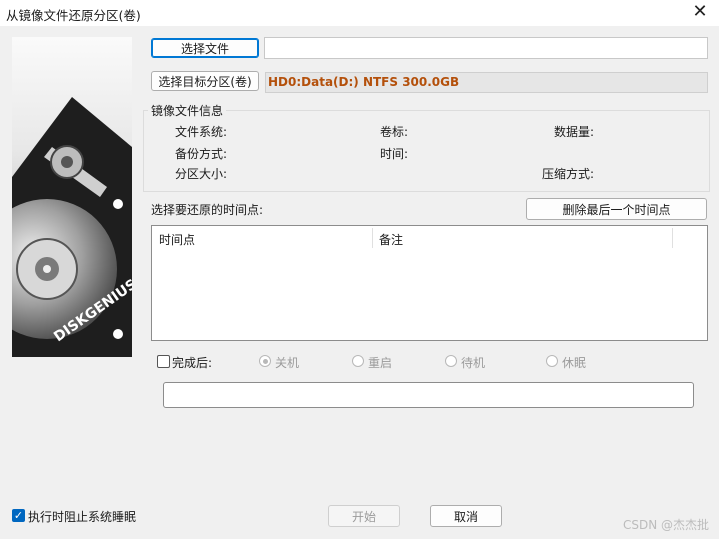 This screenshot has height=539, width=719. I want to click on image-info-group, so click(426, 151).